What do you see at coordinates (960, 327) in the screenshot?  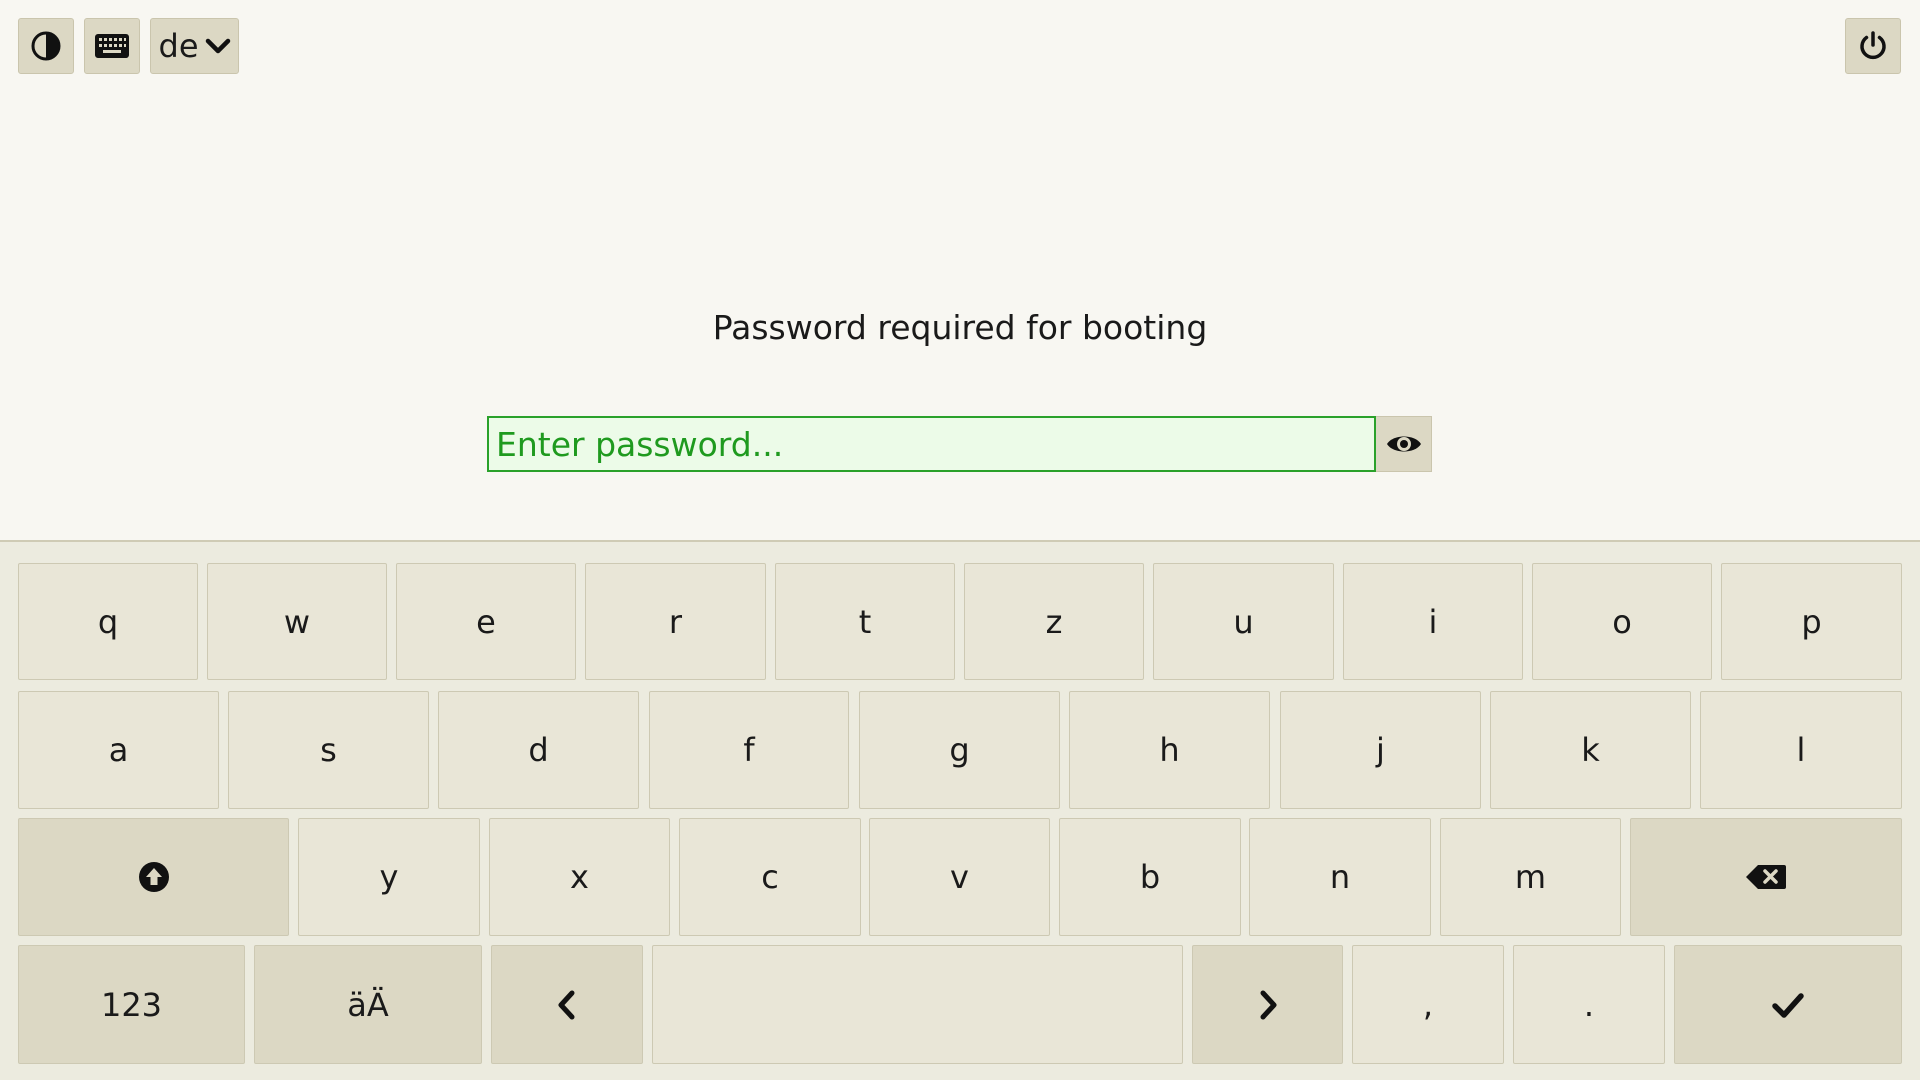 I see `password-prompt: Password required for booting` at bounding box center [960, 327].